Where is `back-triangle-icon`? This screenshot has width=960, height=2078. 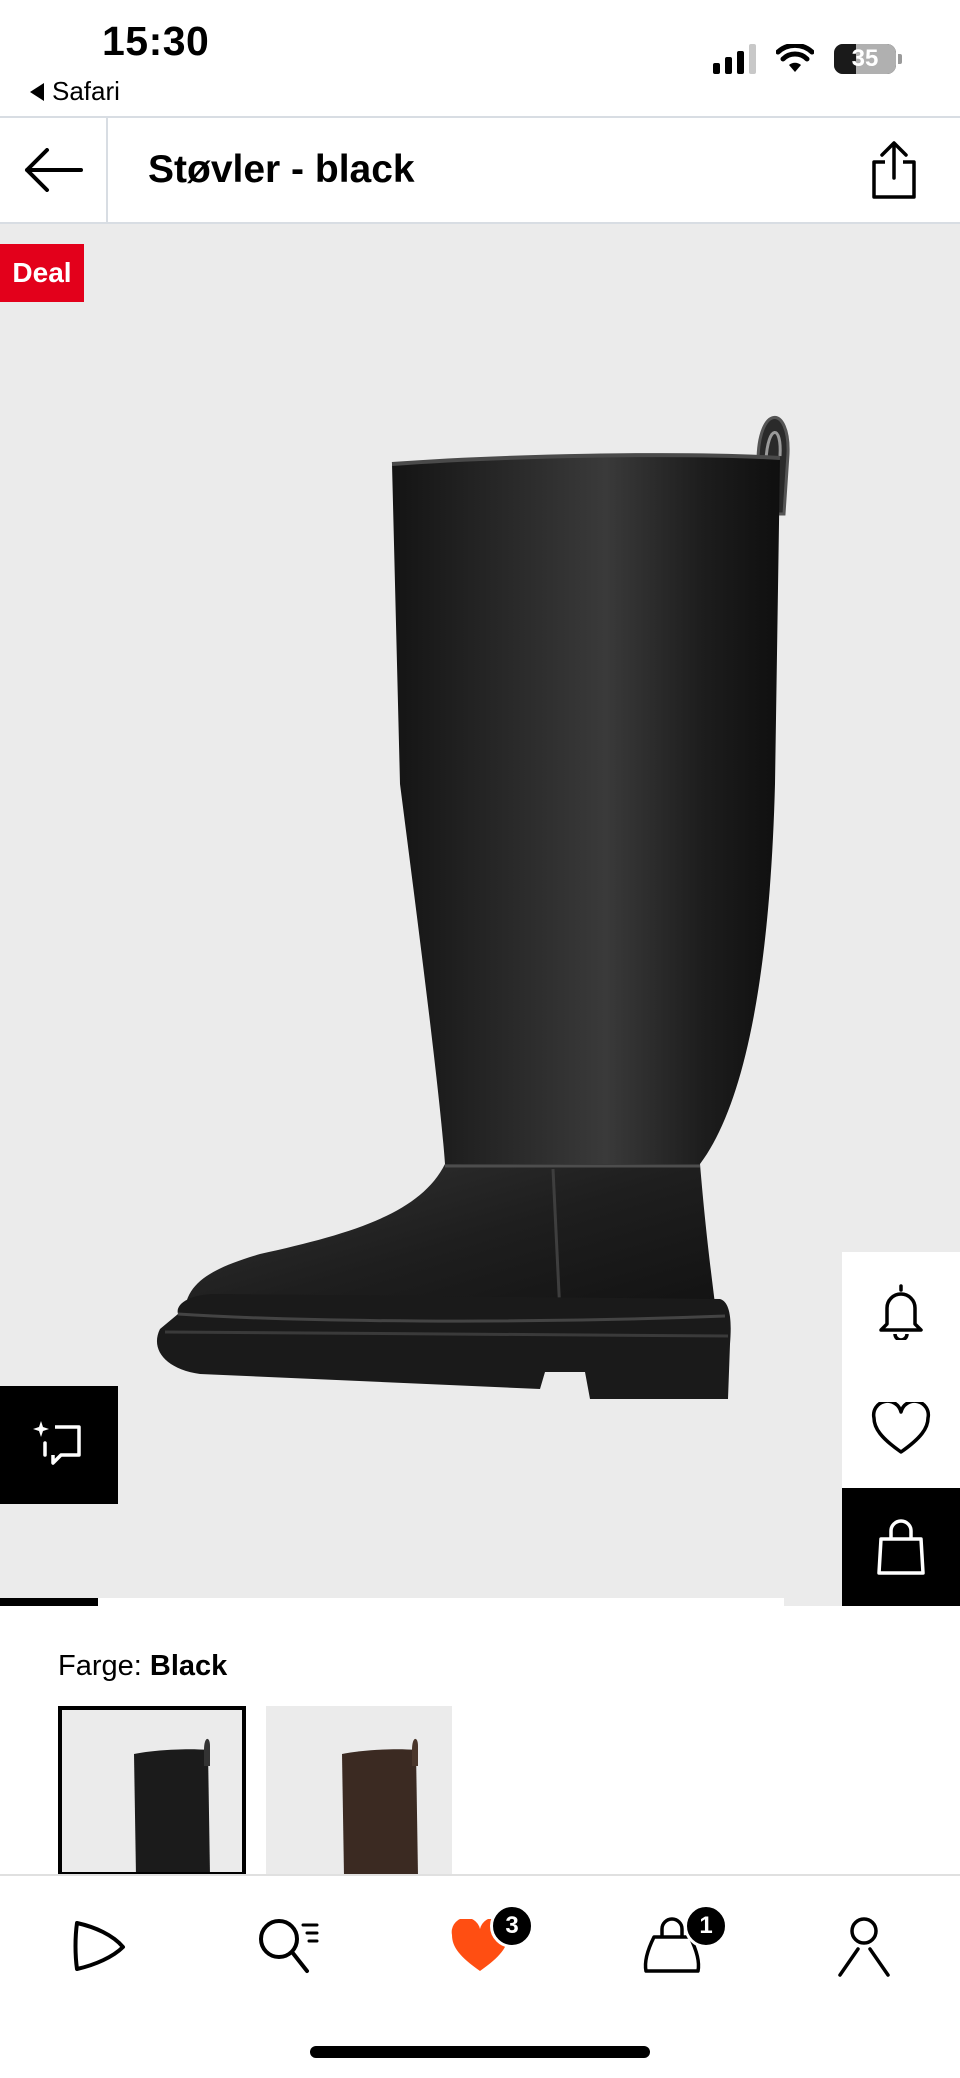
back-triangle-icon is located at coordinates (37, 91).